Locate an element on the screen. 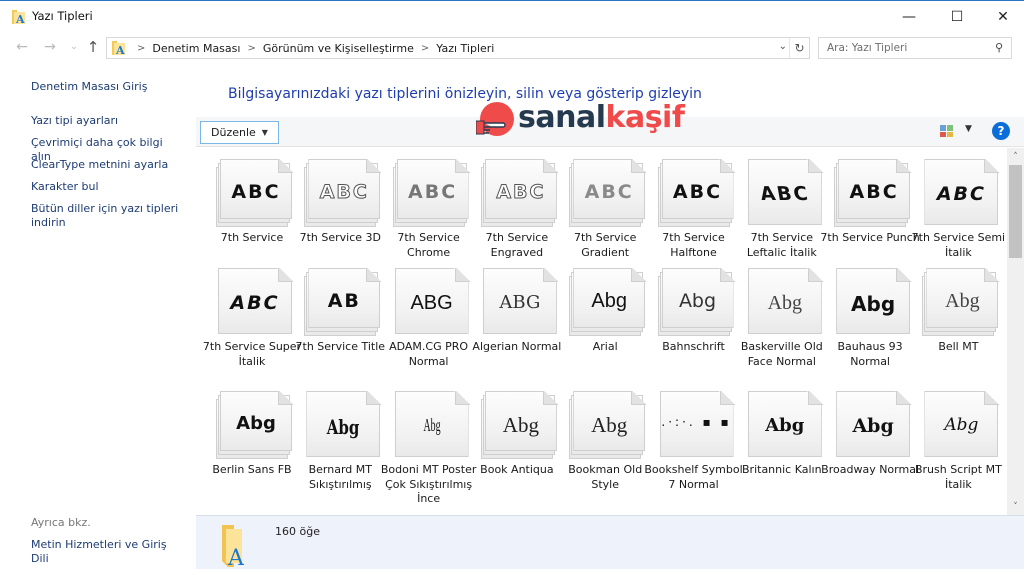 This screenshot has height=569, width=1024. address-dropdown-icon: ⌄ is located at coordinates (783, 46).